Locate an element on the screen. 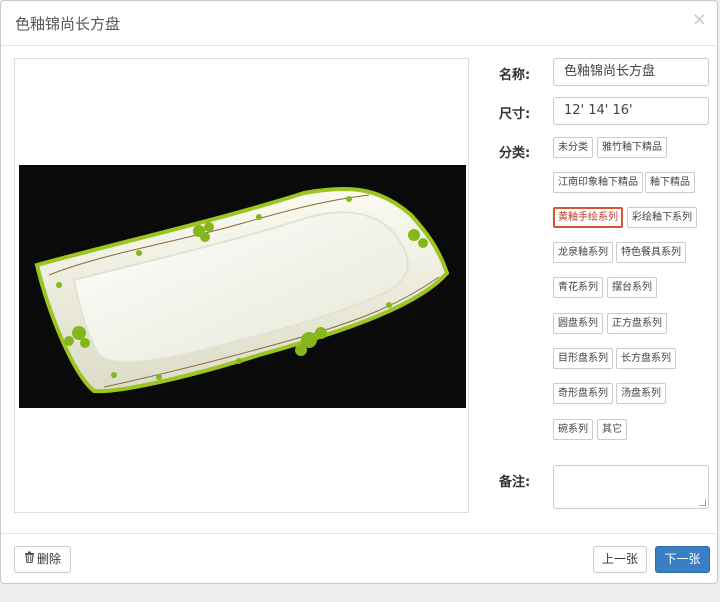 The image size is (720, 602). footer-divider is located at coordinates (359, 533).